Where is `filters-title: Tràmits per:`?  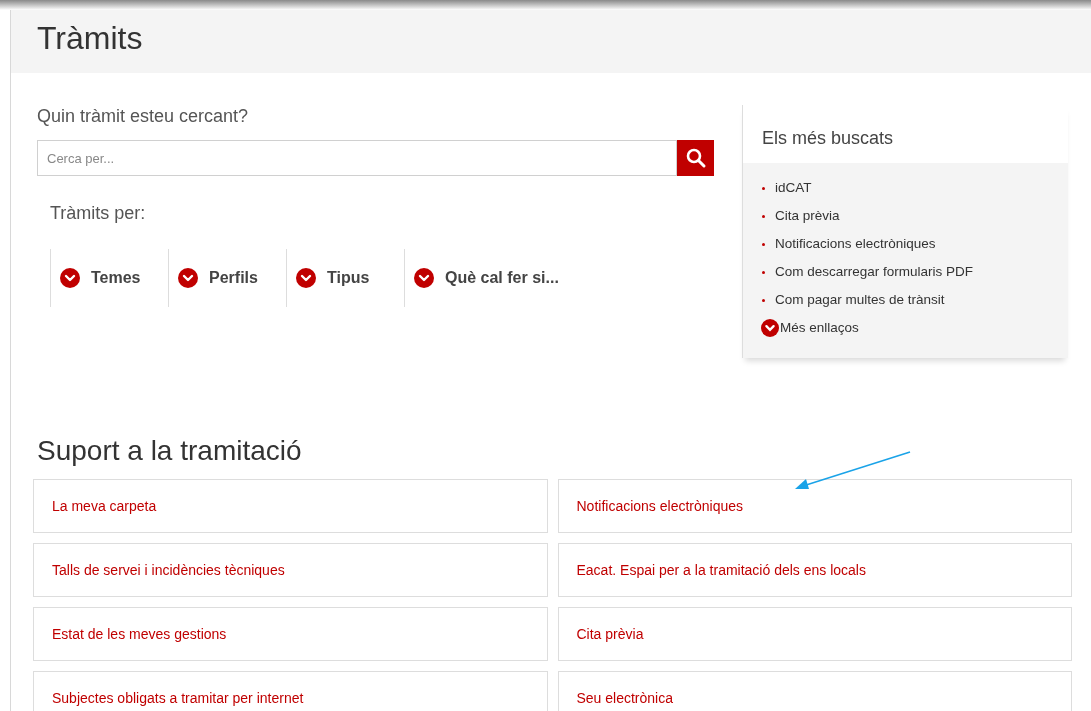 filters-title: Tràmits per: is located at coordinates (98, 213).